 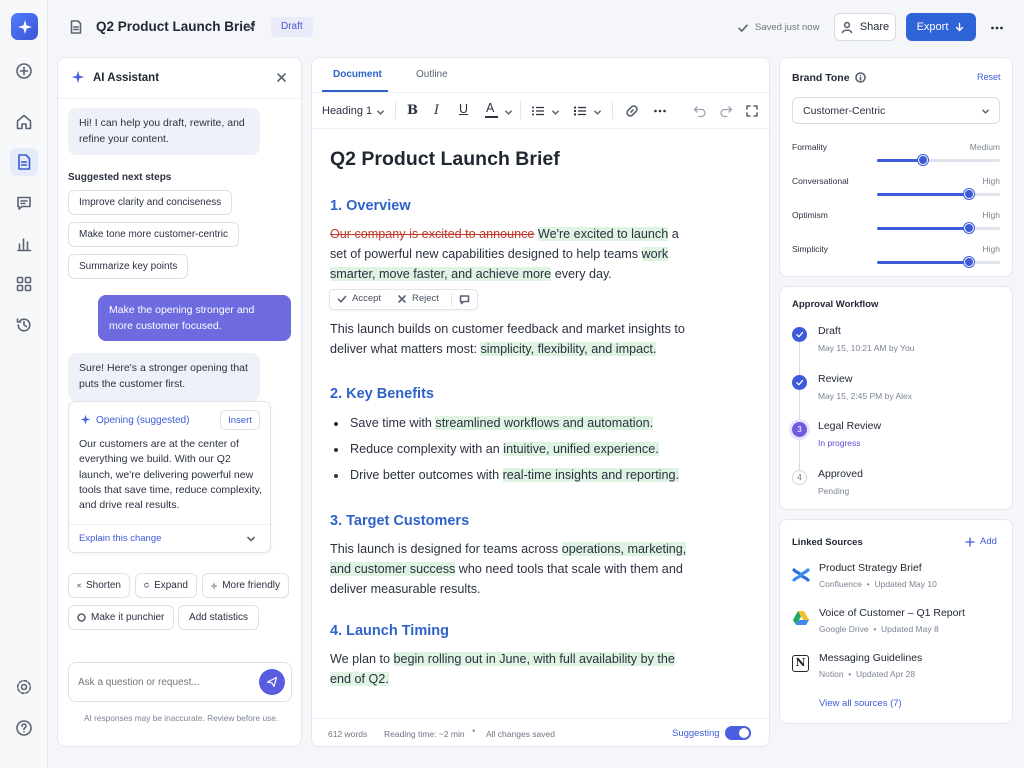 I want to click on text-style-select: Heading 1, so click(x=347, y=111).